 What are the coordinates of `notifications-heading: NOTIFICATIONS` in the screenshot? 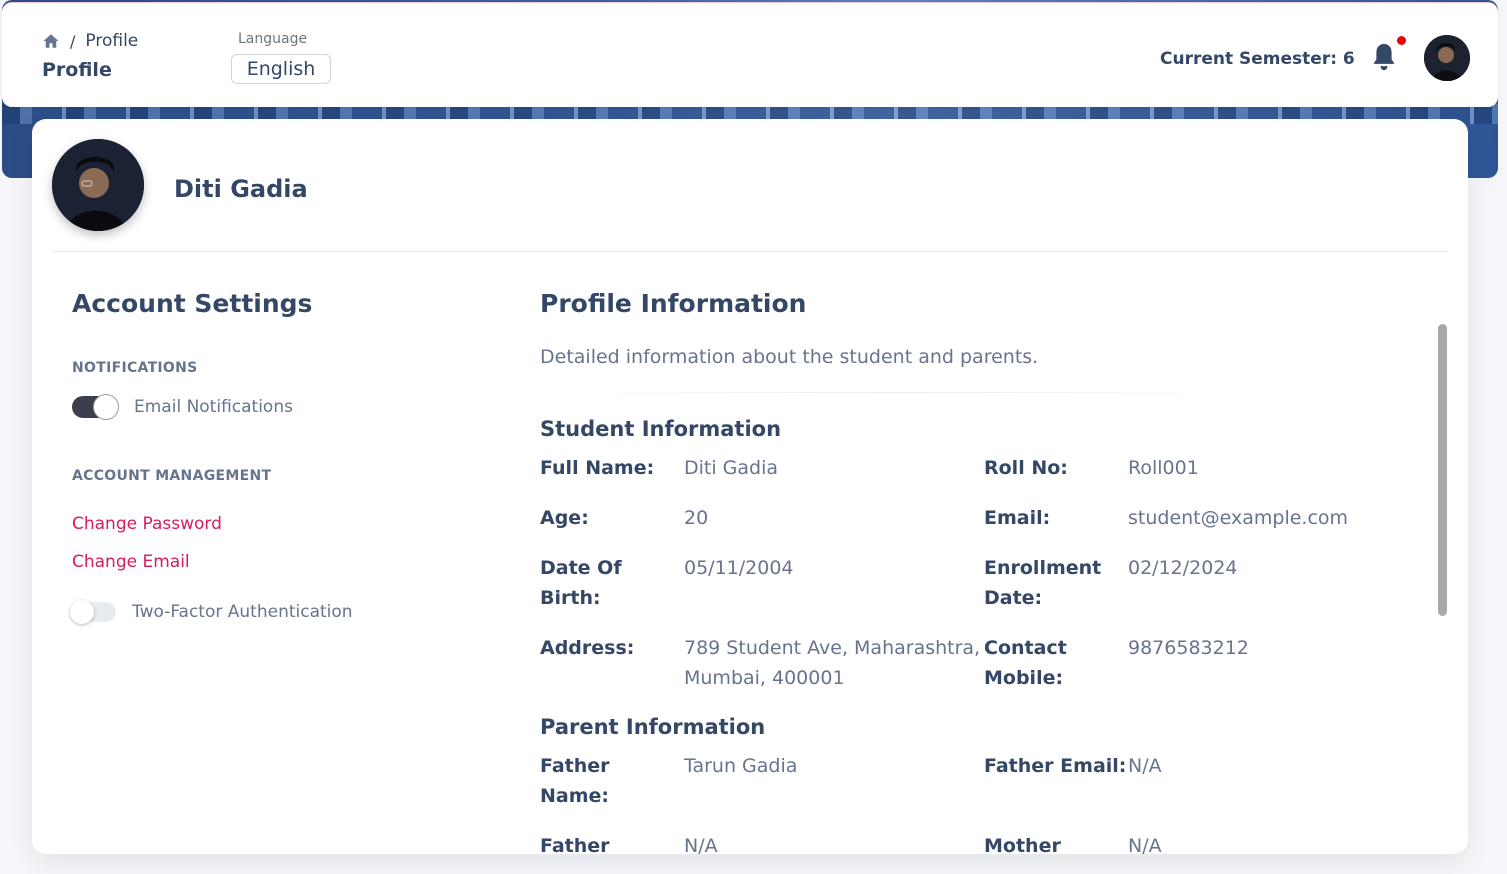 It's located at (135, 368).